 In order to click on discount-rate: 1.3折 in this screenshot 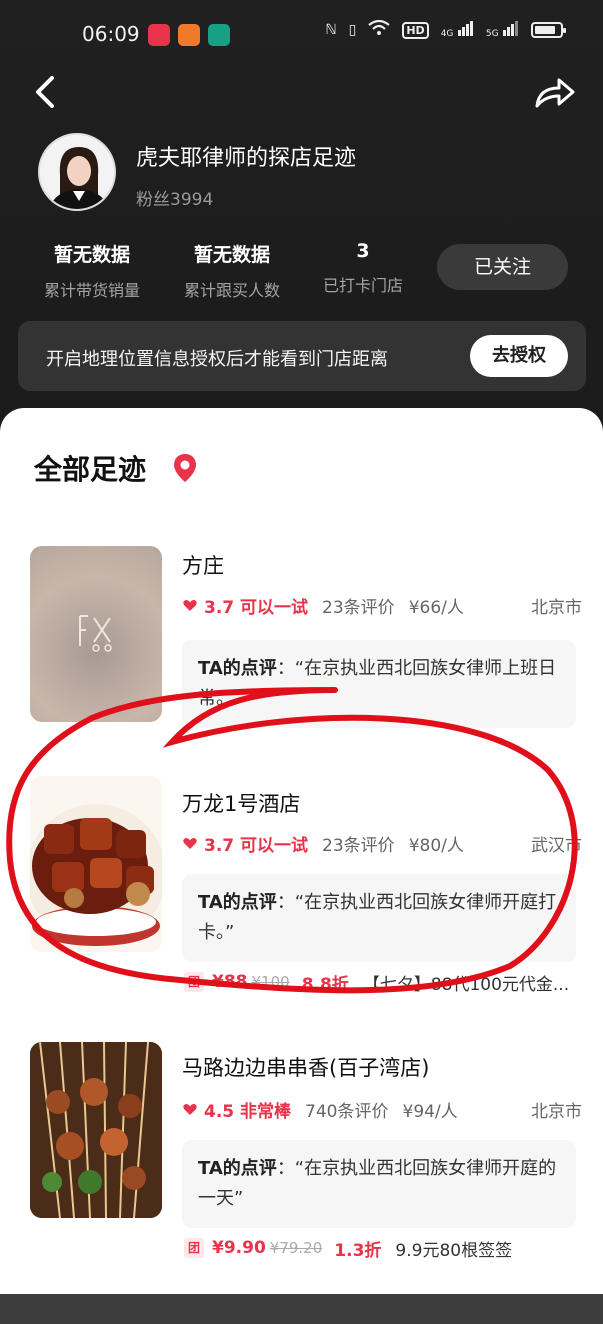, I will do `click(358, 1250)`.